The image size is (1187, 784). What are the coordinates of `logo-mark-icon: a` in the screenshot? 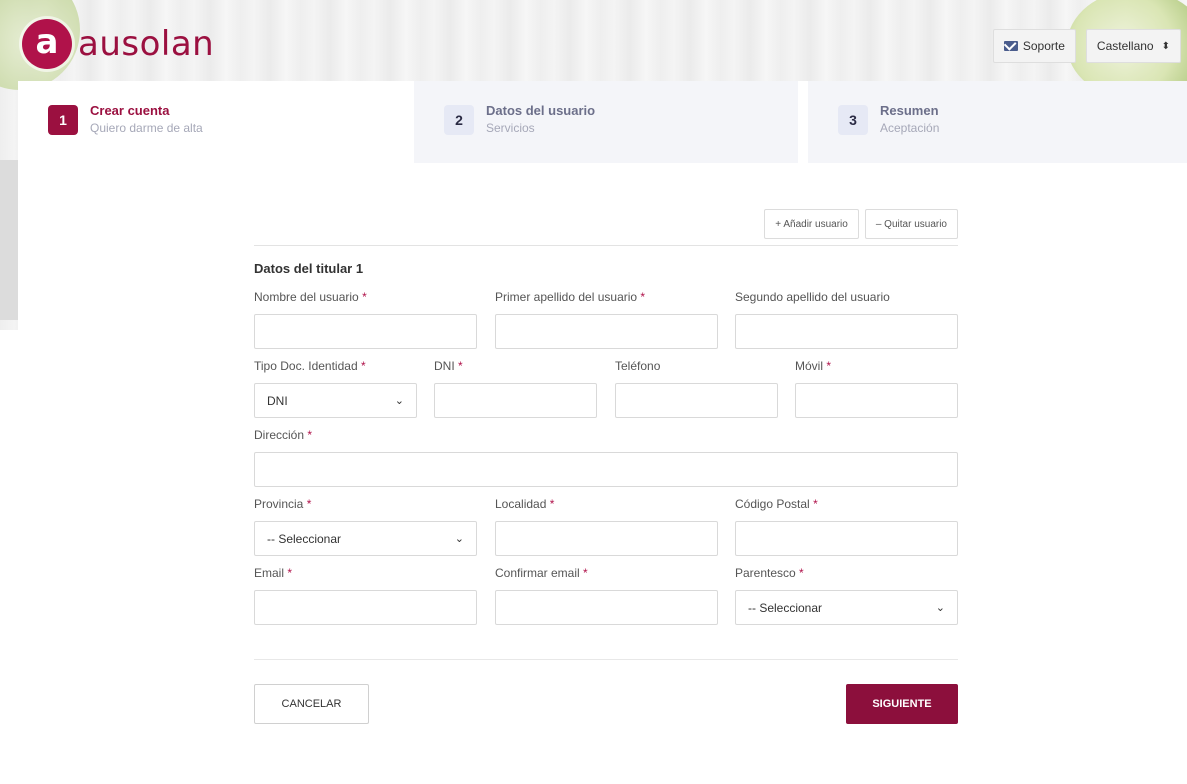 It's located at (47, 44).